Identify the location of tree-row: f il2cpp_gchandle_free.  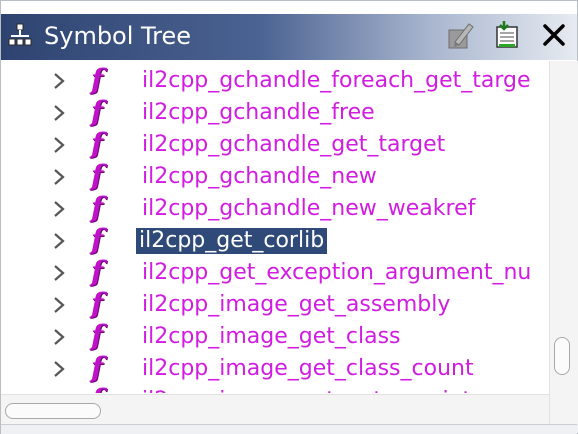
(275, 112).